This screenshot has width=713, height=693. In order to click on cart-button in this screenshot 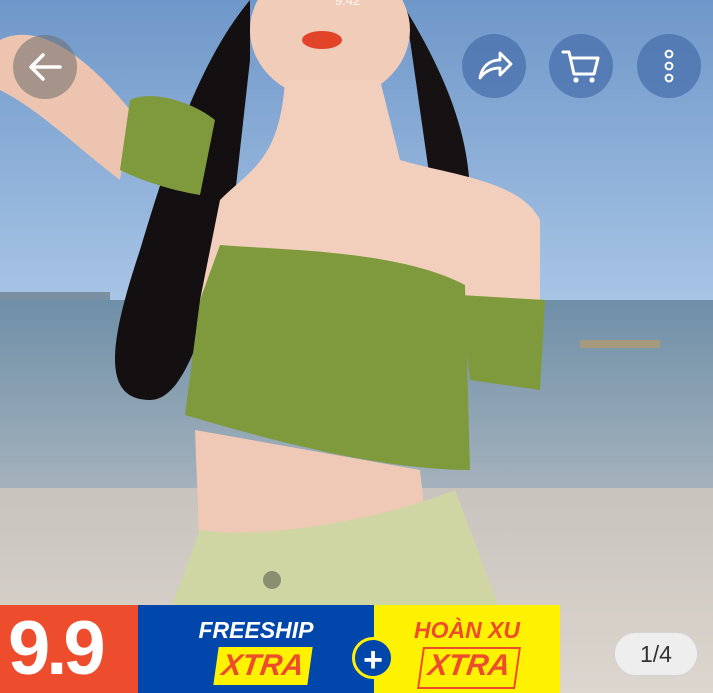, I will do `click(581, 66)`.